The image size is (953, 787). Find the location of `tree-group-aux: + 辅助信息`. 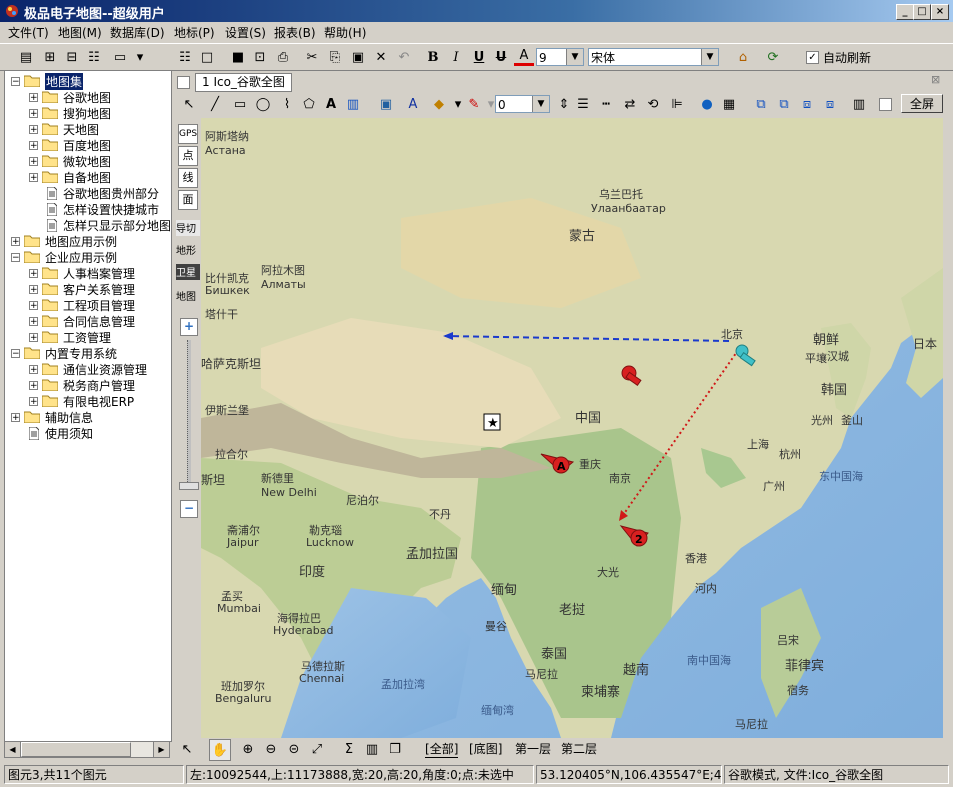

tree-group-aux: + 辅助信息 is located at coordinates (52, 417).